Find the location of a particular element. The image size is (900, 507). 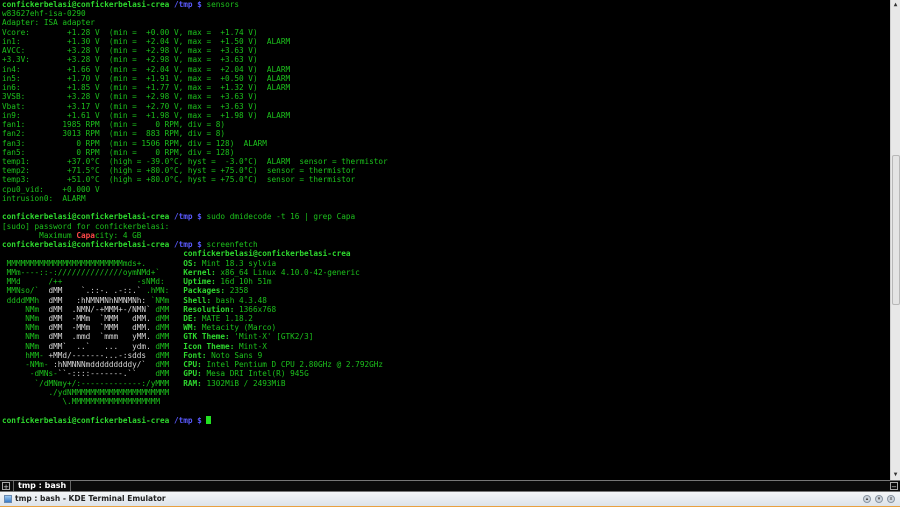

tab-bar: + tmp : bash − is located at coordinates (450, 486).